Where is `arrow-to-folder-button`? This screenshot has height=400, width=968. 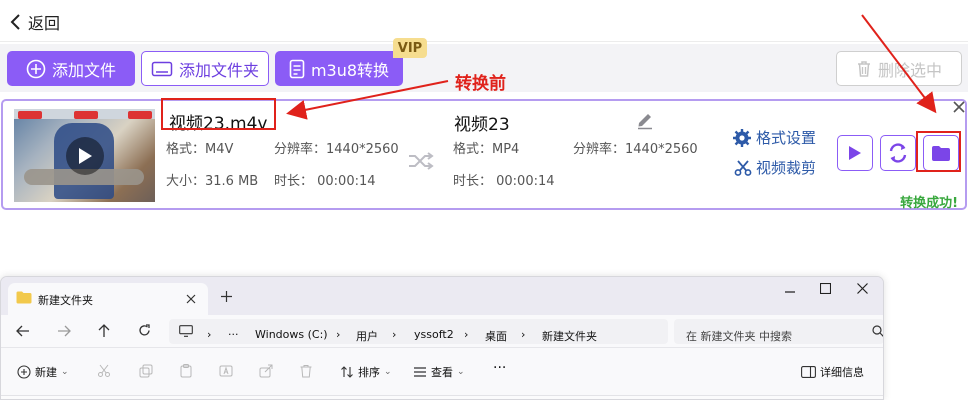 arrow-to-folder-button is located at coordinates (899, 64).